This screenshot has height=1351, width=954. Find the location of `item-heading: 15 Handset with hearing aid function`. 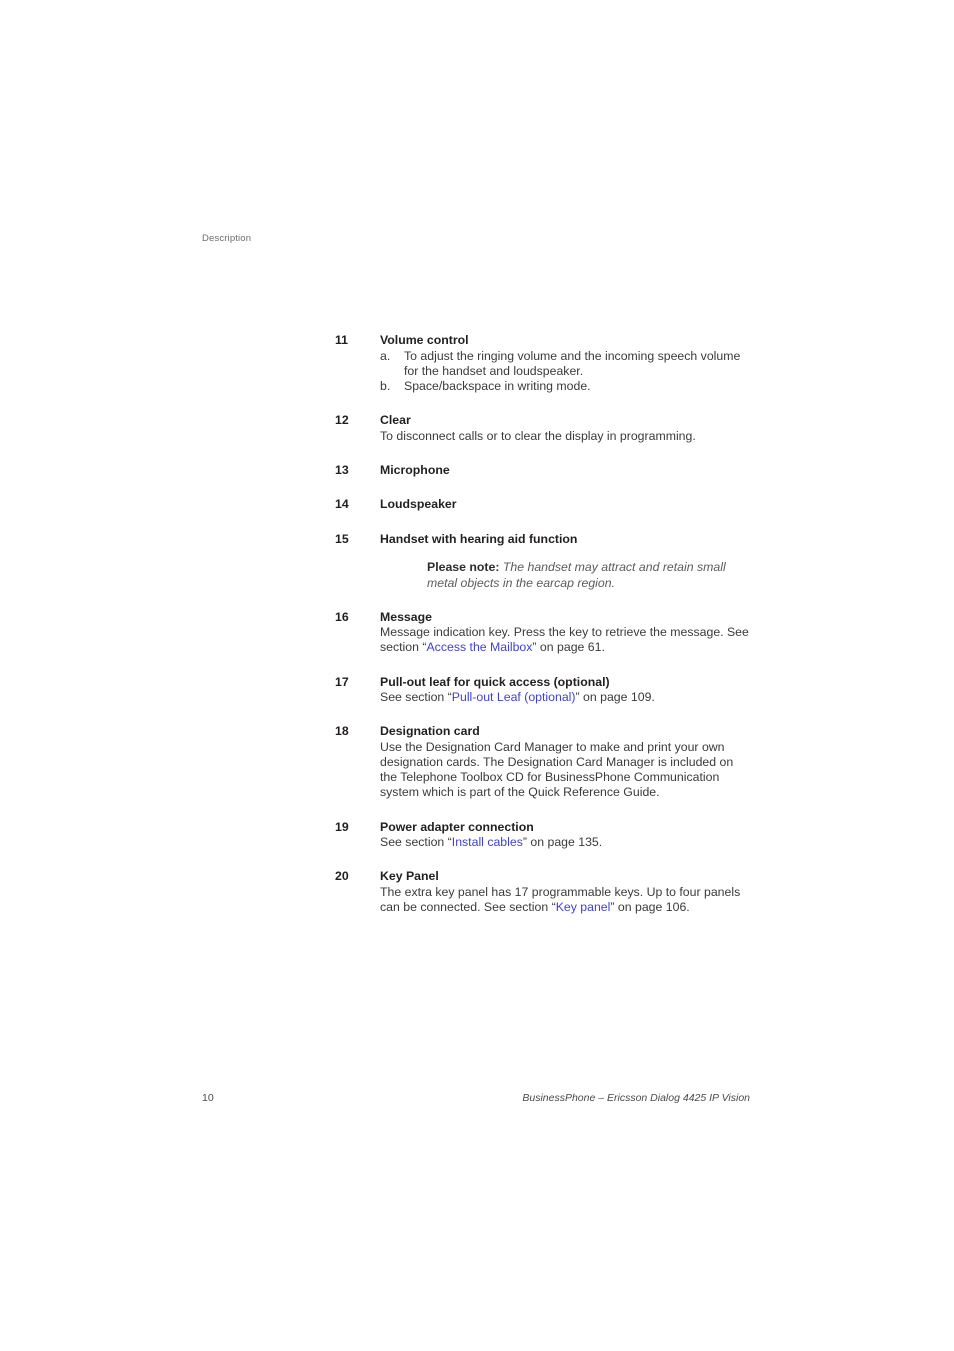

item-heading: 15 Handset with hearing aid function is located at coordinates (545, 540).